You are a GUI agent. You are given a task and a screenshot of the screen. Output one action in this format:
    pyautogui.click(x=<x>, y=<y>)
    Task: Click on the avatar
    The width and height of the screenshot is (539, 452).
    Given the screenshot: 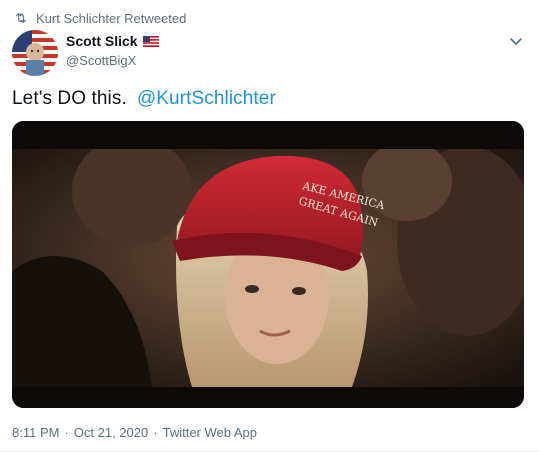 What is the action you would take?
    pyautogui.click(x=35, y=53)
    